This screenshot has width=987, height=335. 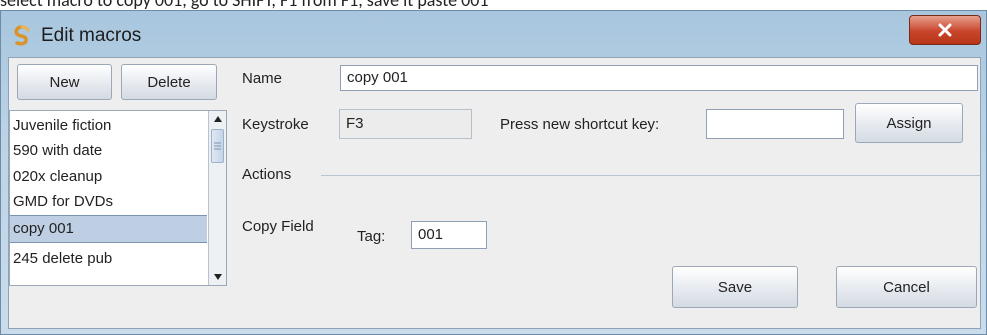 What do you see at coordinates (735, 287) in the screenshot?
I see `save-button: Save` at bounding box center [735, 287].